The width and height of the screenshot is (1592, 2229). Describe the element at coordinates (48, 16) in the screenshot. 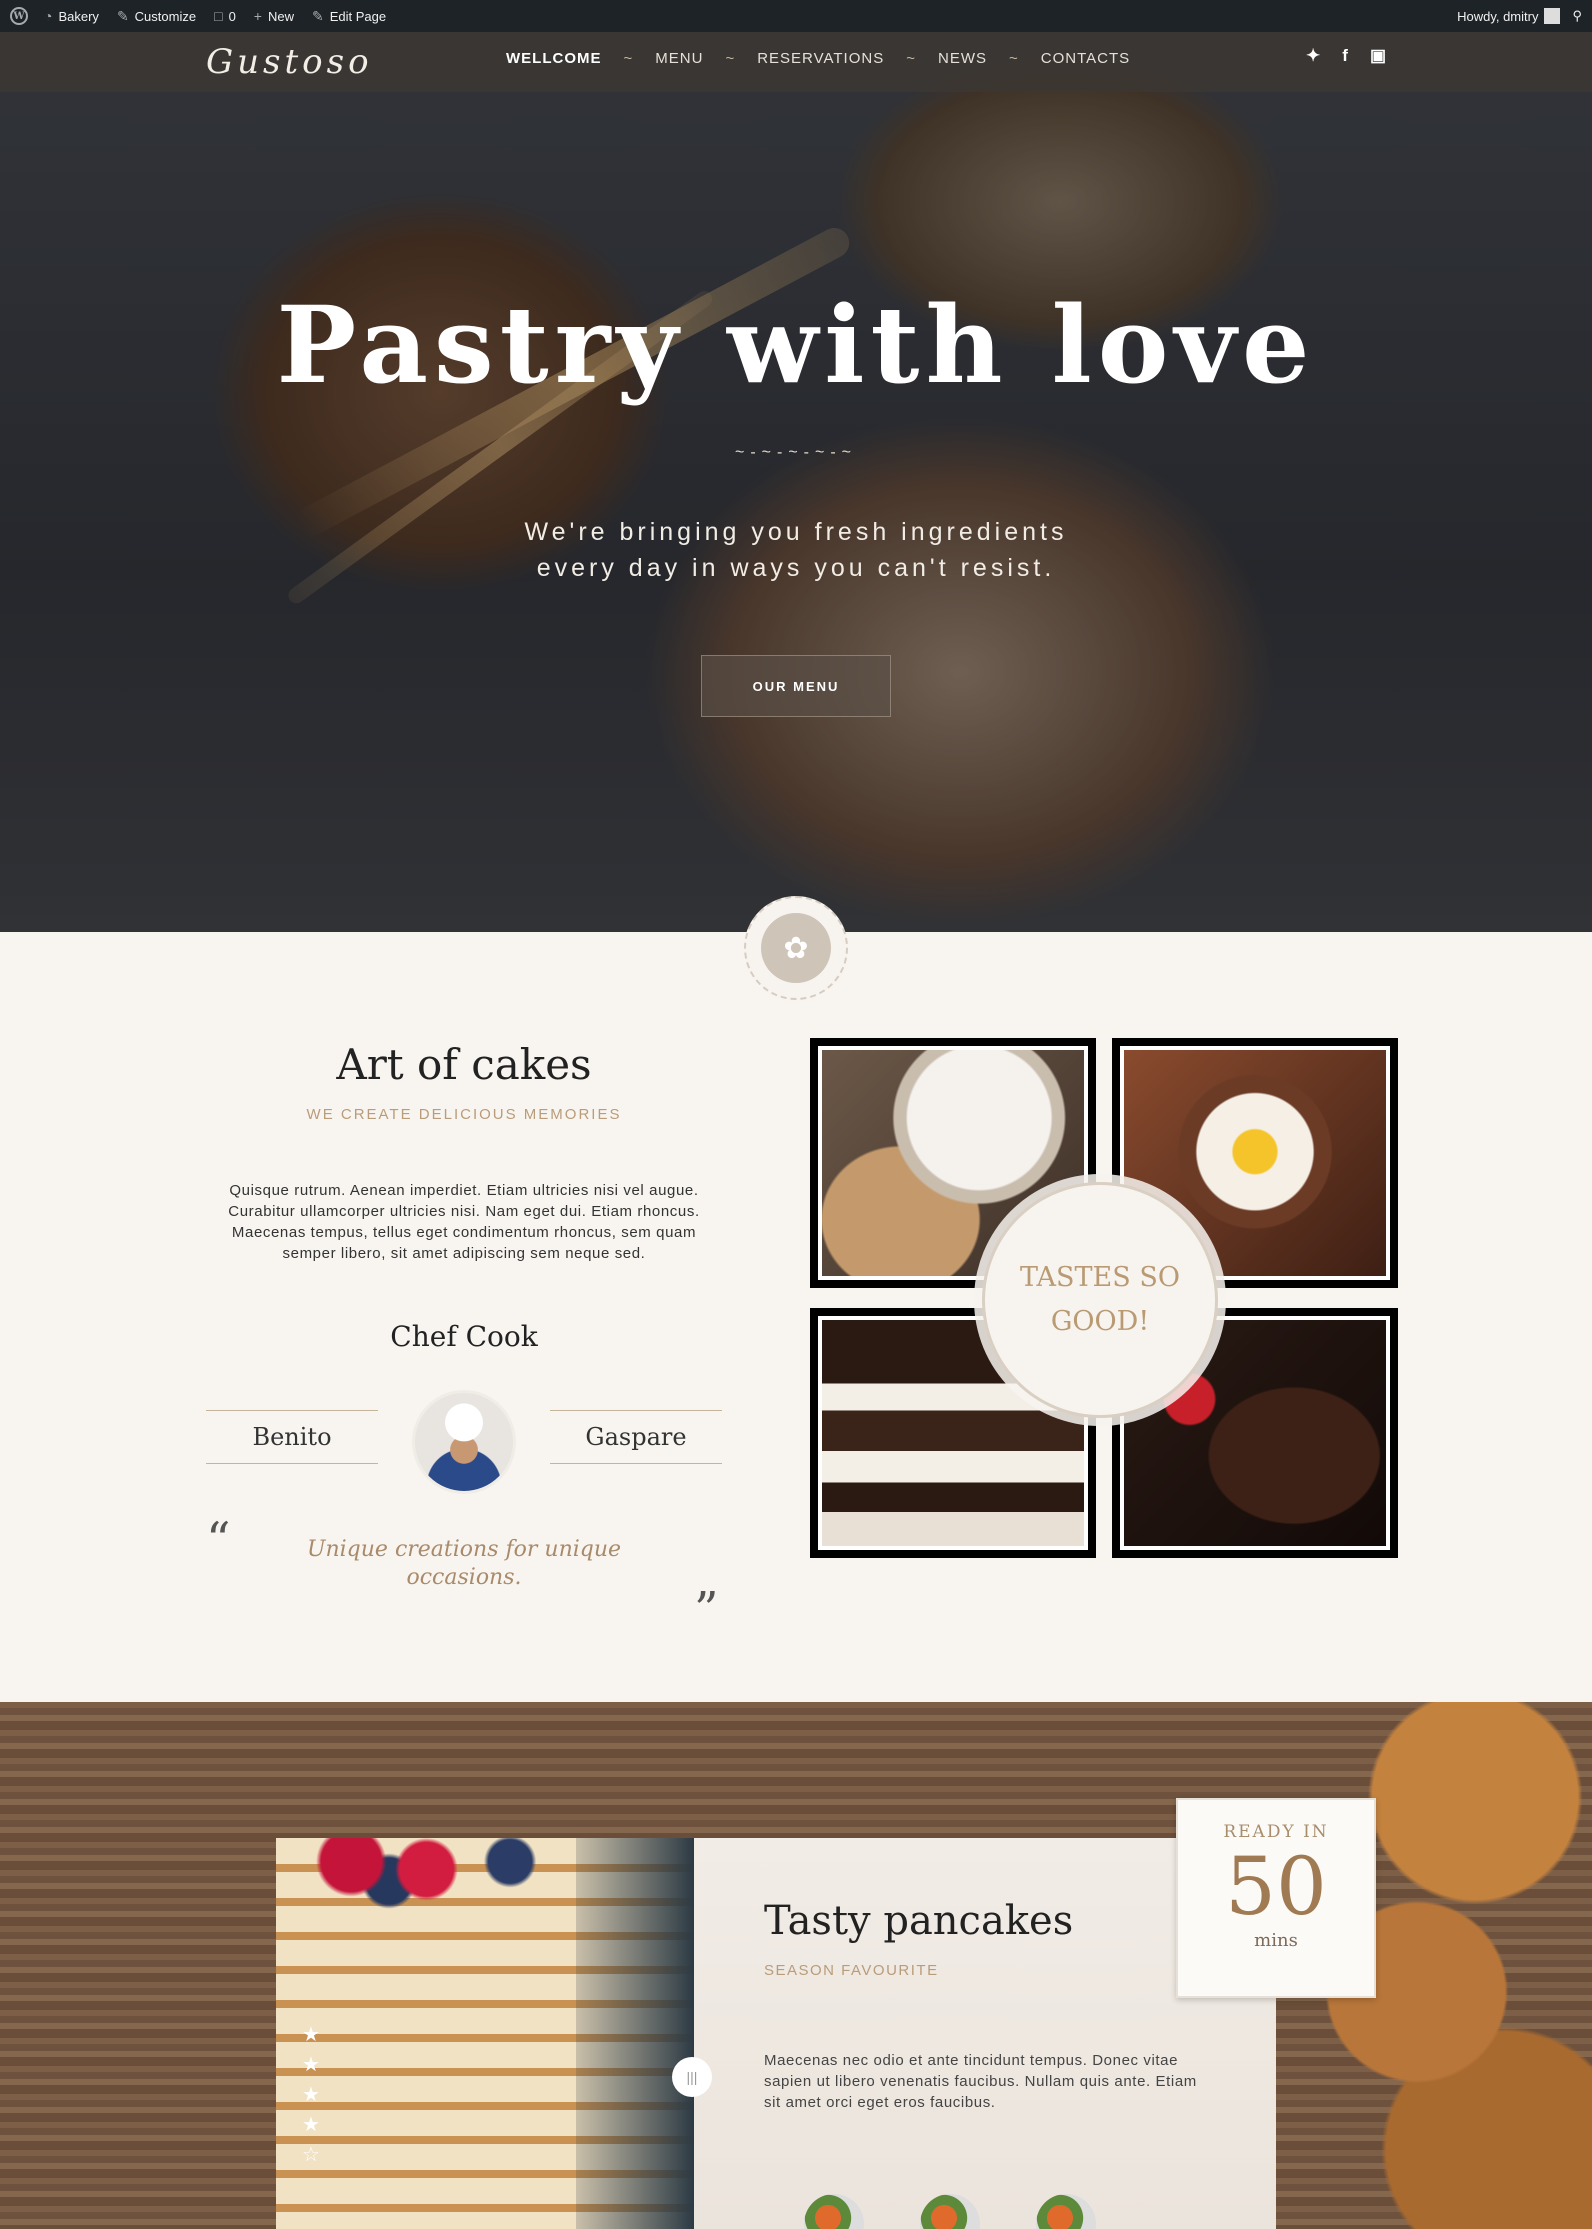

I see `dashboard-icon: ◔` at that location.